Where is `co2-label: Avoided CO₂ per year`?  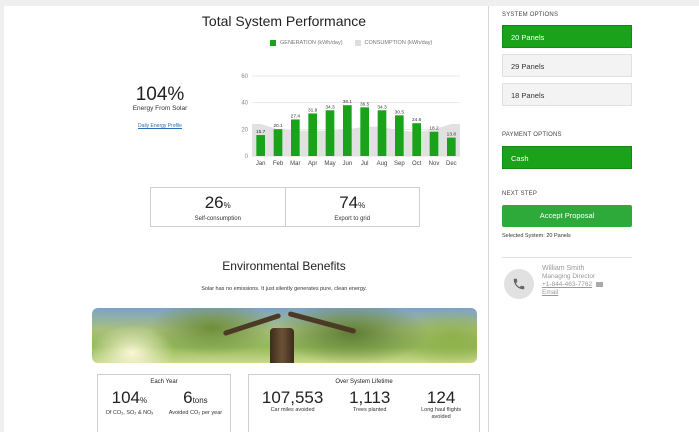
co2-label: Avoided CO₂ per year is located at coordinates (195, 413).